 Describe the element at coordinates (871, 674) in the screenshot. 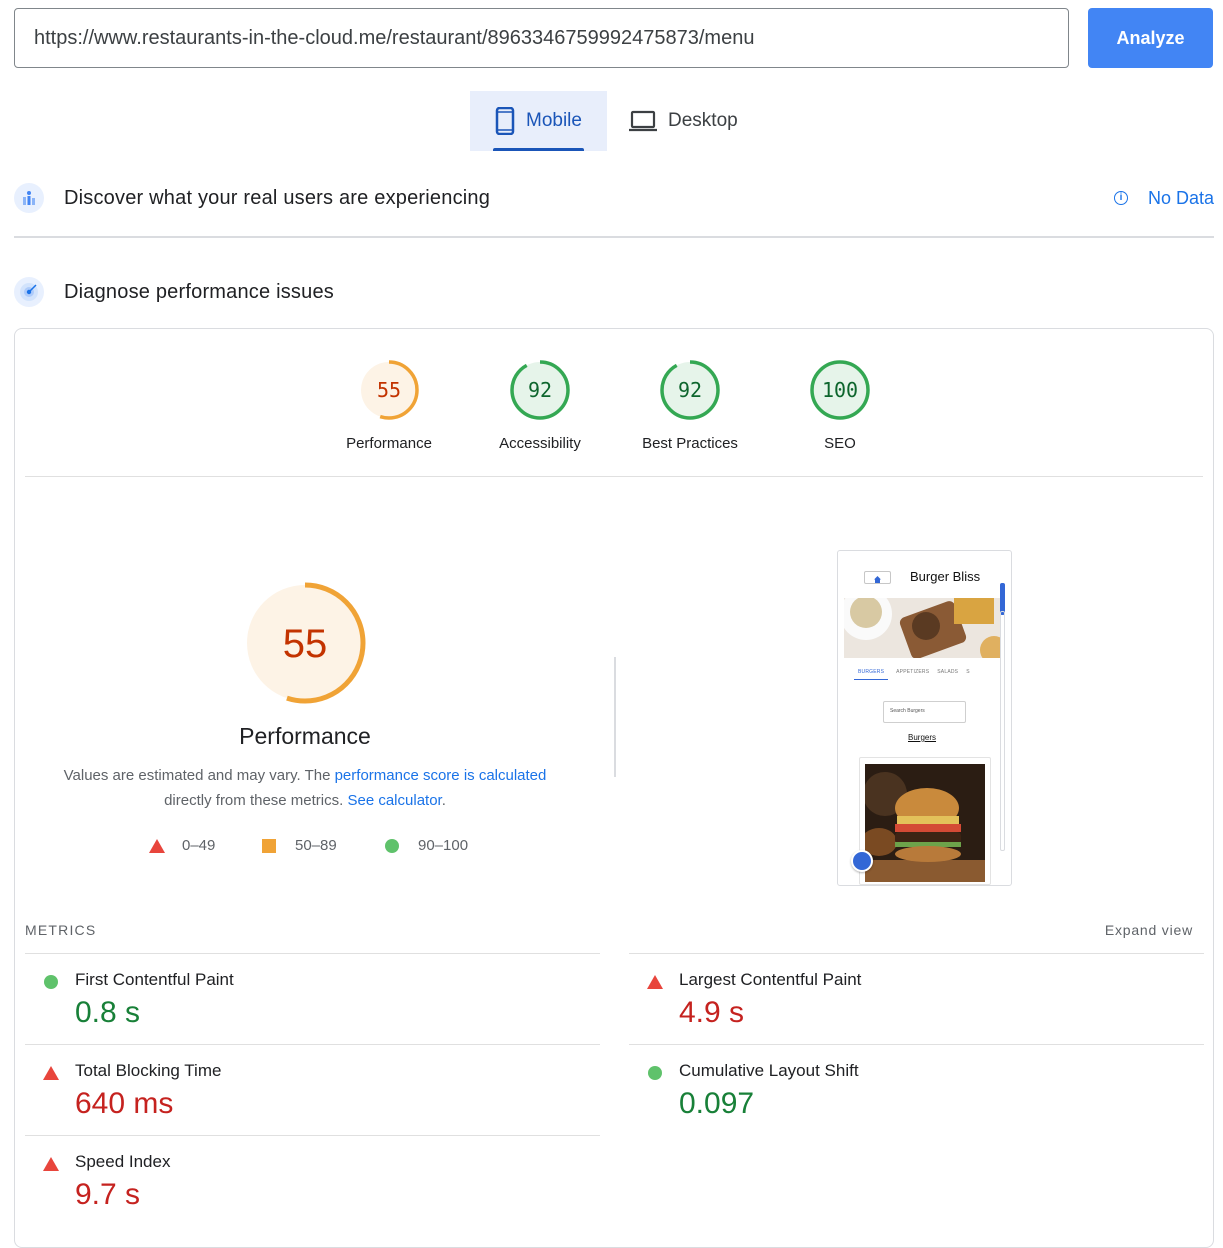

I see `preview-tab: BURGERS` at that location.